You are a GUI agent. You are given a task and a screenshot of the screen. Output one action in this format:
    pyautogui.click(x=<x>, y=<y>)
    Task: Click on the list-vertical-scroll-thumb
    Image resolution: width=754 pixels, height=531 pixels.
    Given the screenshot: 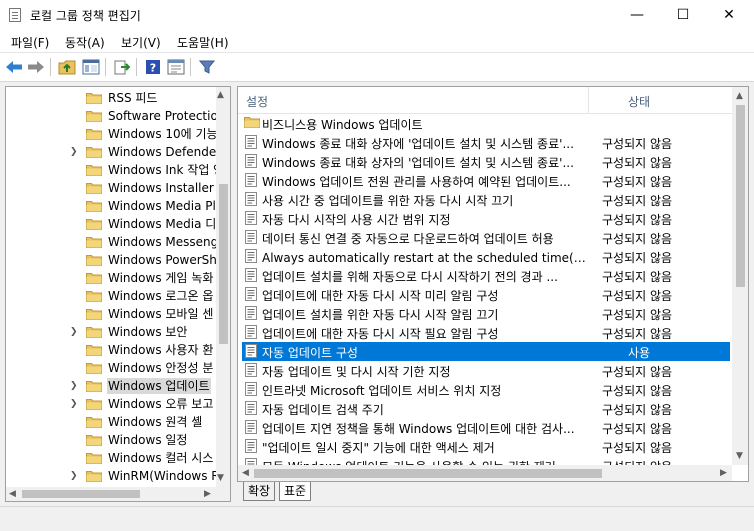 What is the action you would take?
    pyautogui.click(x=740, y=196)
    